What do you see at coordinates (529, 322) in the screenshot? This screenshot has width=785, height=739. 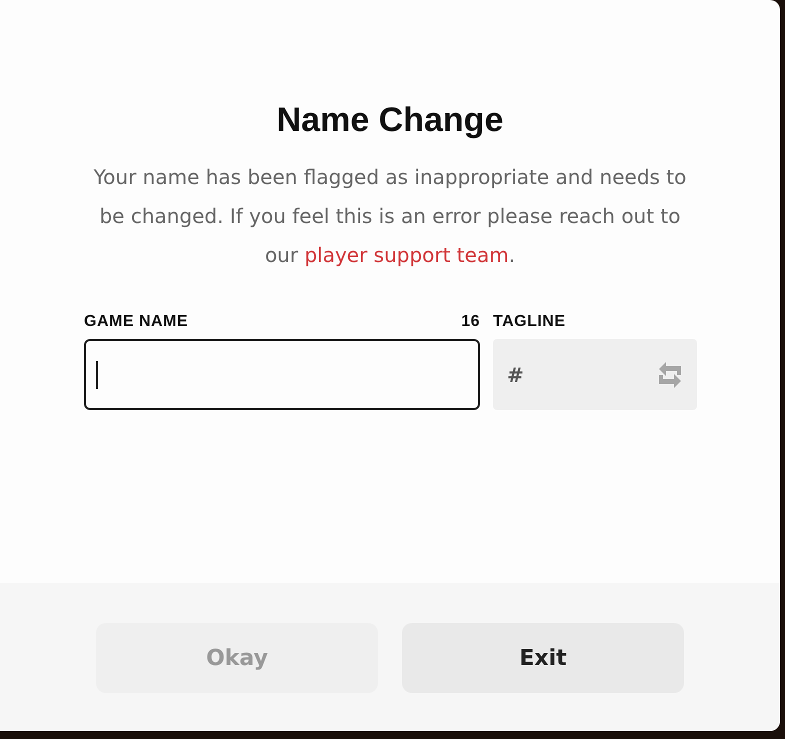 I see `field-label: TAGLINE` at bounding box center [529, 322].